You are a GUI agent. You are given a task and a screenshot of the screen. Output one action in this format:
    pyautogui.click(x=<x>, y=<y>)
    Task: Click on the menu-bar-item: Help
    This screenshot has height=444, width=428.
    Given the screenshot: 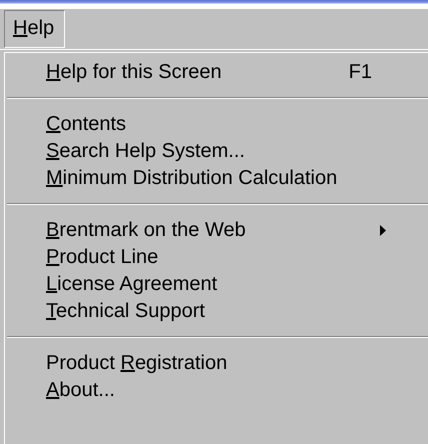 What is the action you would take?
    pyautogui.click(x=35, y=29)
    